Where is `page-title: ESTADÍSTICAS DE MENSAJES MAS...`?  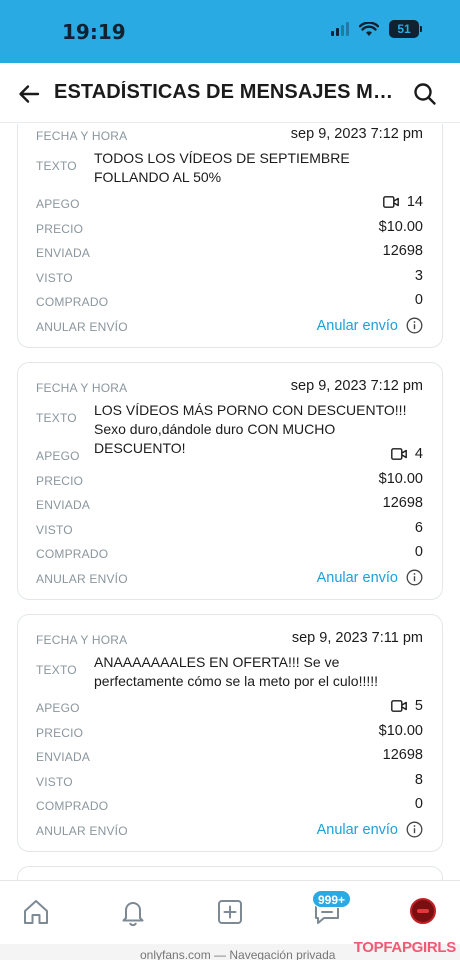 page-title: ESTADÍSTICAS DE MENSAJES MAS... is located at coordinates (229, 92).